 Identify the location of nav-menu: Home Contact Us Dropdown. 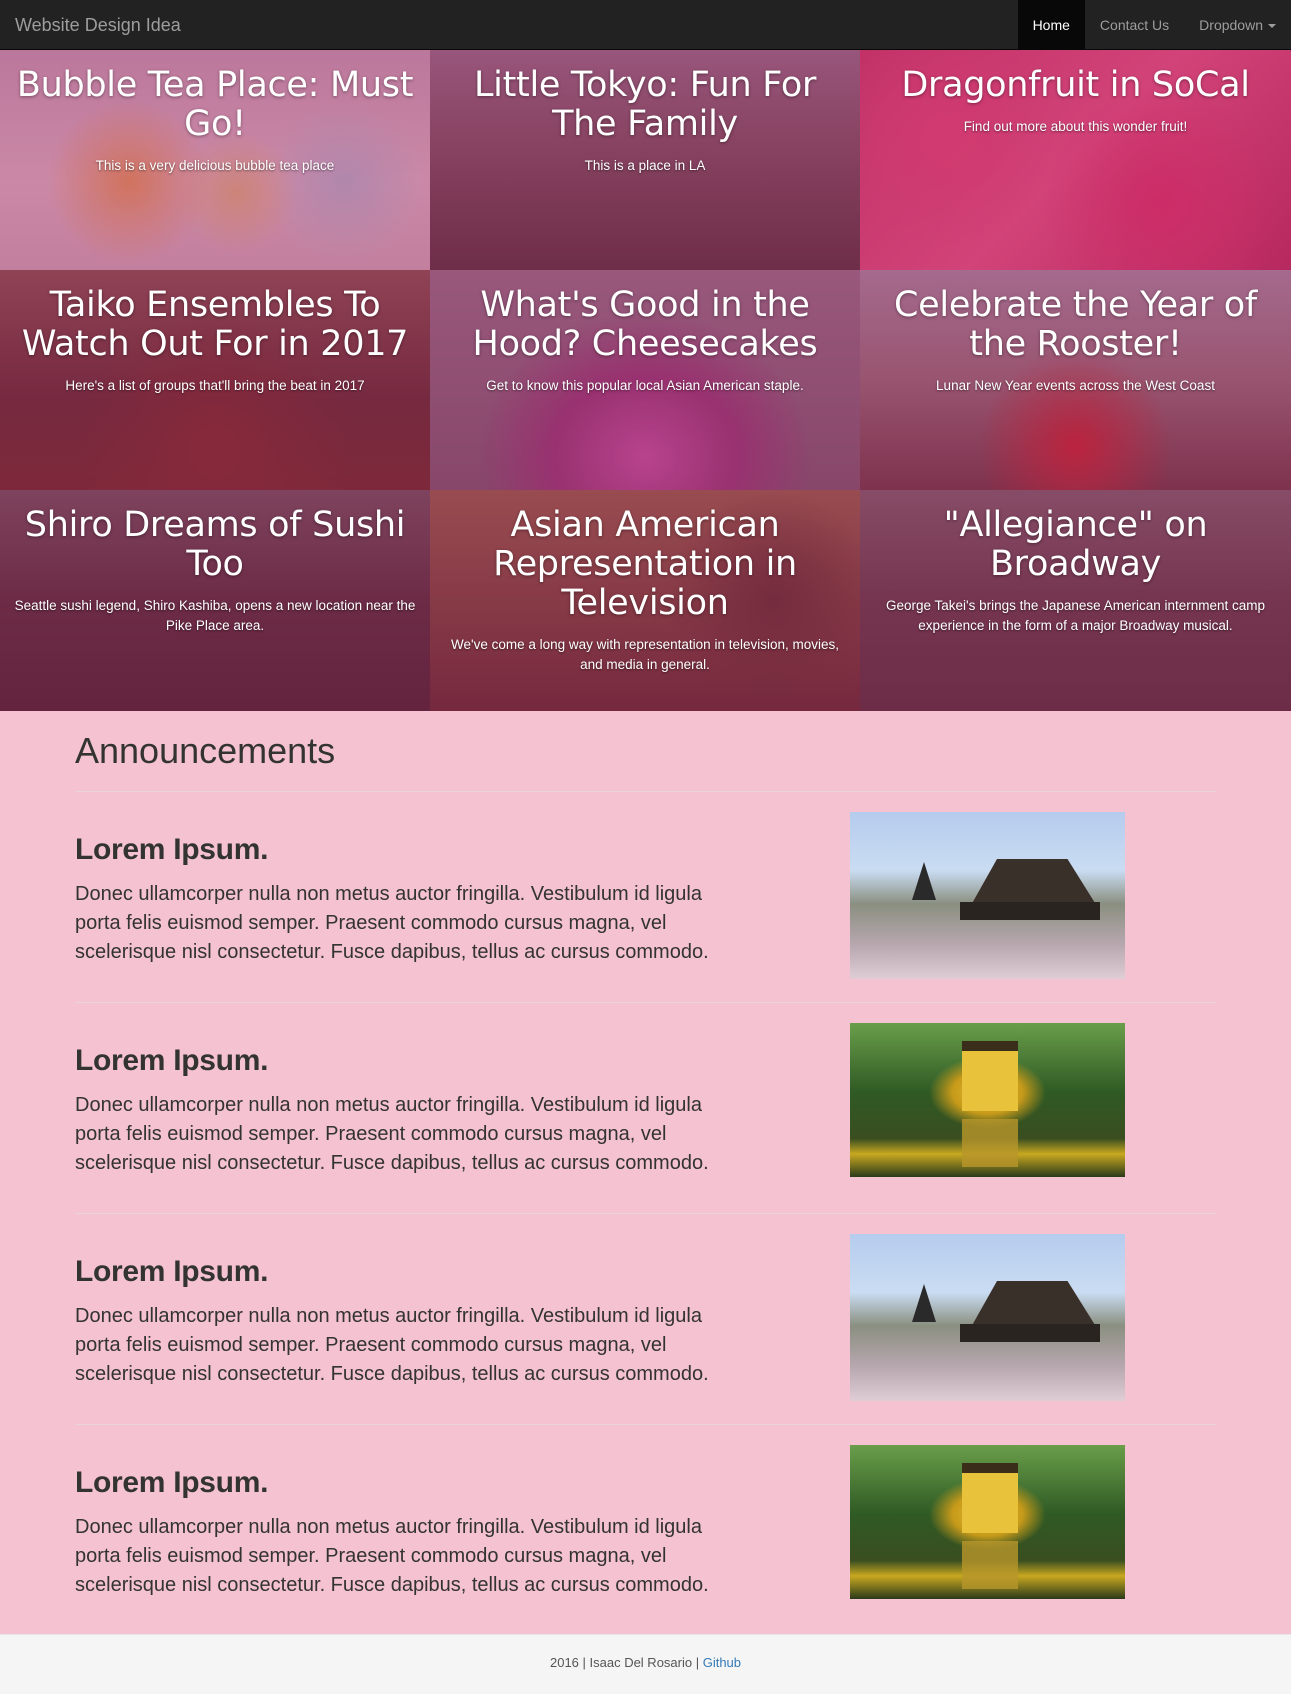
(1154, 25).